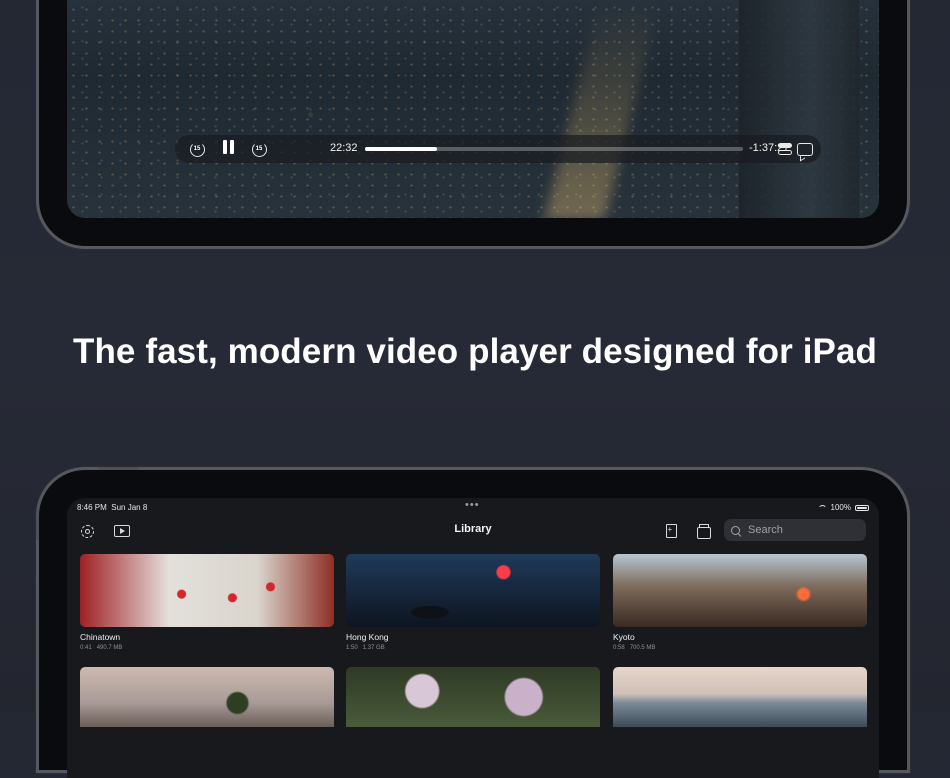 This screenshot has height=778, width=950. Describe the element at coordinates (803, 530) in the screenshot. I see `search-input` at that location.